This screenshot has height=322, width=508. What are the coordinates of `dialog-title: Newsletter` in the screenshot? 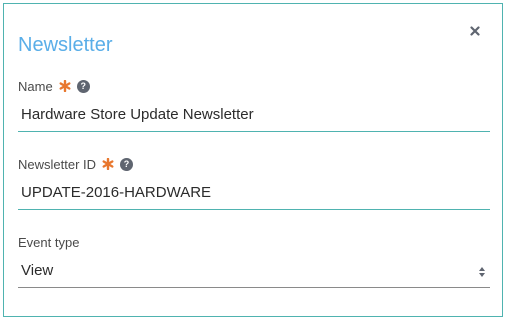 It's located at (65, 45).